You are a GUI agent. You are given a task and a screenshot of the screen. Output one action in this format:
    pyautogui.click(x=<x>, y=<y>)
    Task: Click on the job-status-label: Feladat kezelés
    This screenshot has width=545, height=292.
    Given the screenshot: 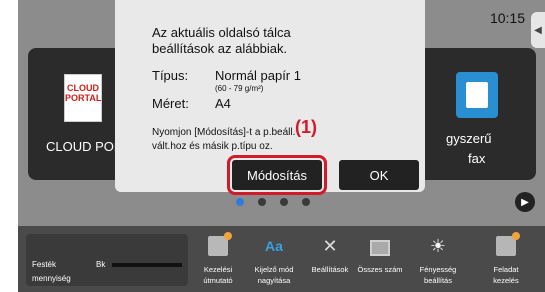 What is the action you would take?
    pyautogui.click(x=506, y=275)
    